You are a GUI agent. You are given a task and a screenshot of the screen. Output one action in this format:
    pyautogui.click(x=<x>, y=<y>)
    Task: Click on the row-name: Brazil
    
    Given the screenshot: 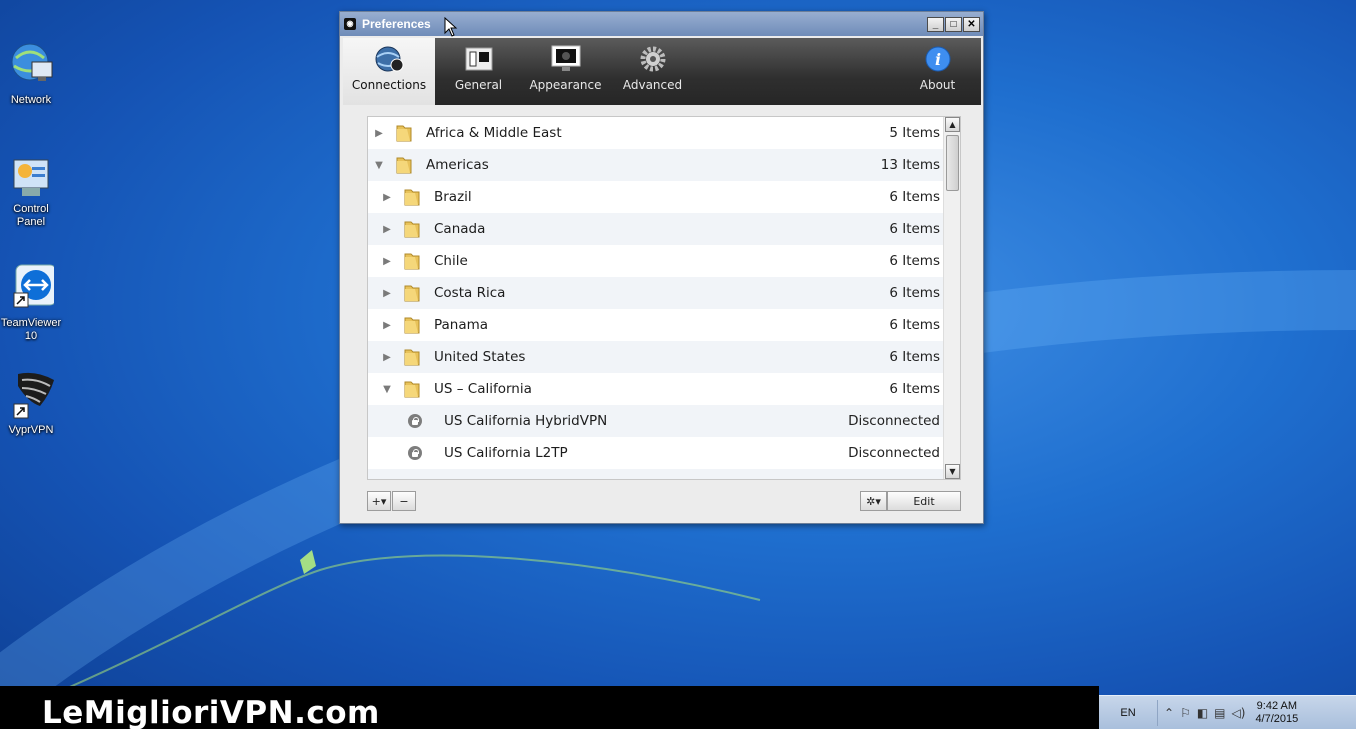 What is the action you would take?
    pyautogui.click(x=453, y=197)
    